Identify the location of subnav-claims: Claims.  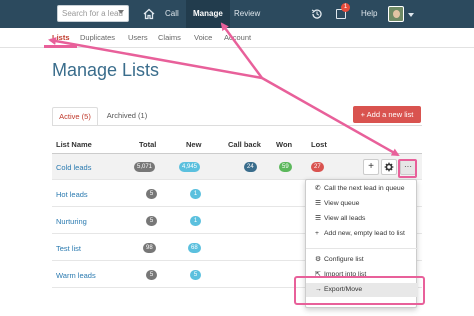
(169, 37).